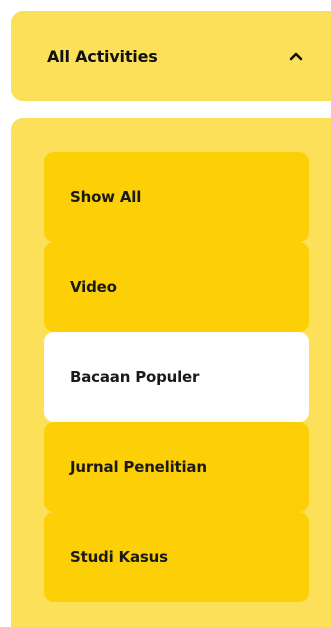 The height and width of the screenshot is (627, 331). I want to click on menu-item-label: Video, so click(93, 287).